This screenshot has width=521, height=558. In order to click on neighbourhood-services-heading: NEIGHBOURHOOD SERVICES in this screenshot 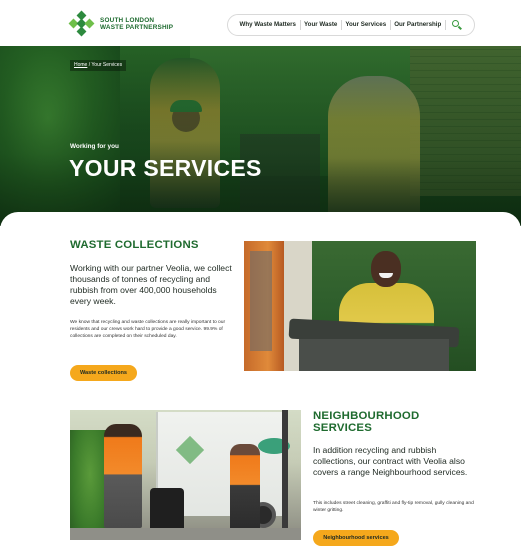, I will do `click(366, 422)`.